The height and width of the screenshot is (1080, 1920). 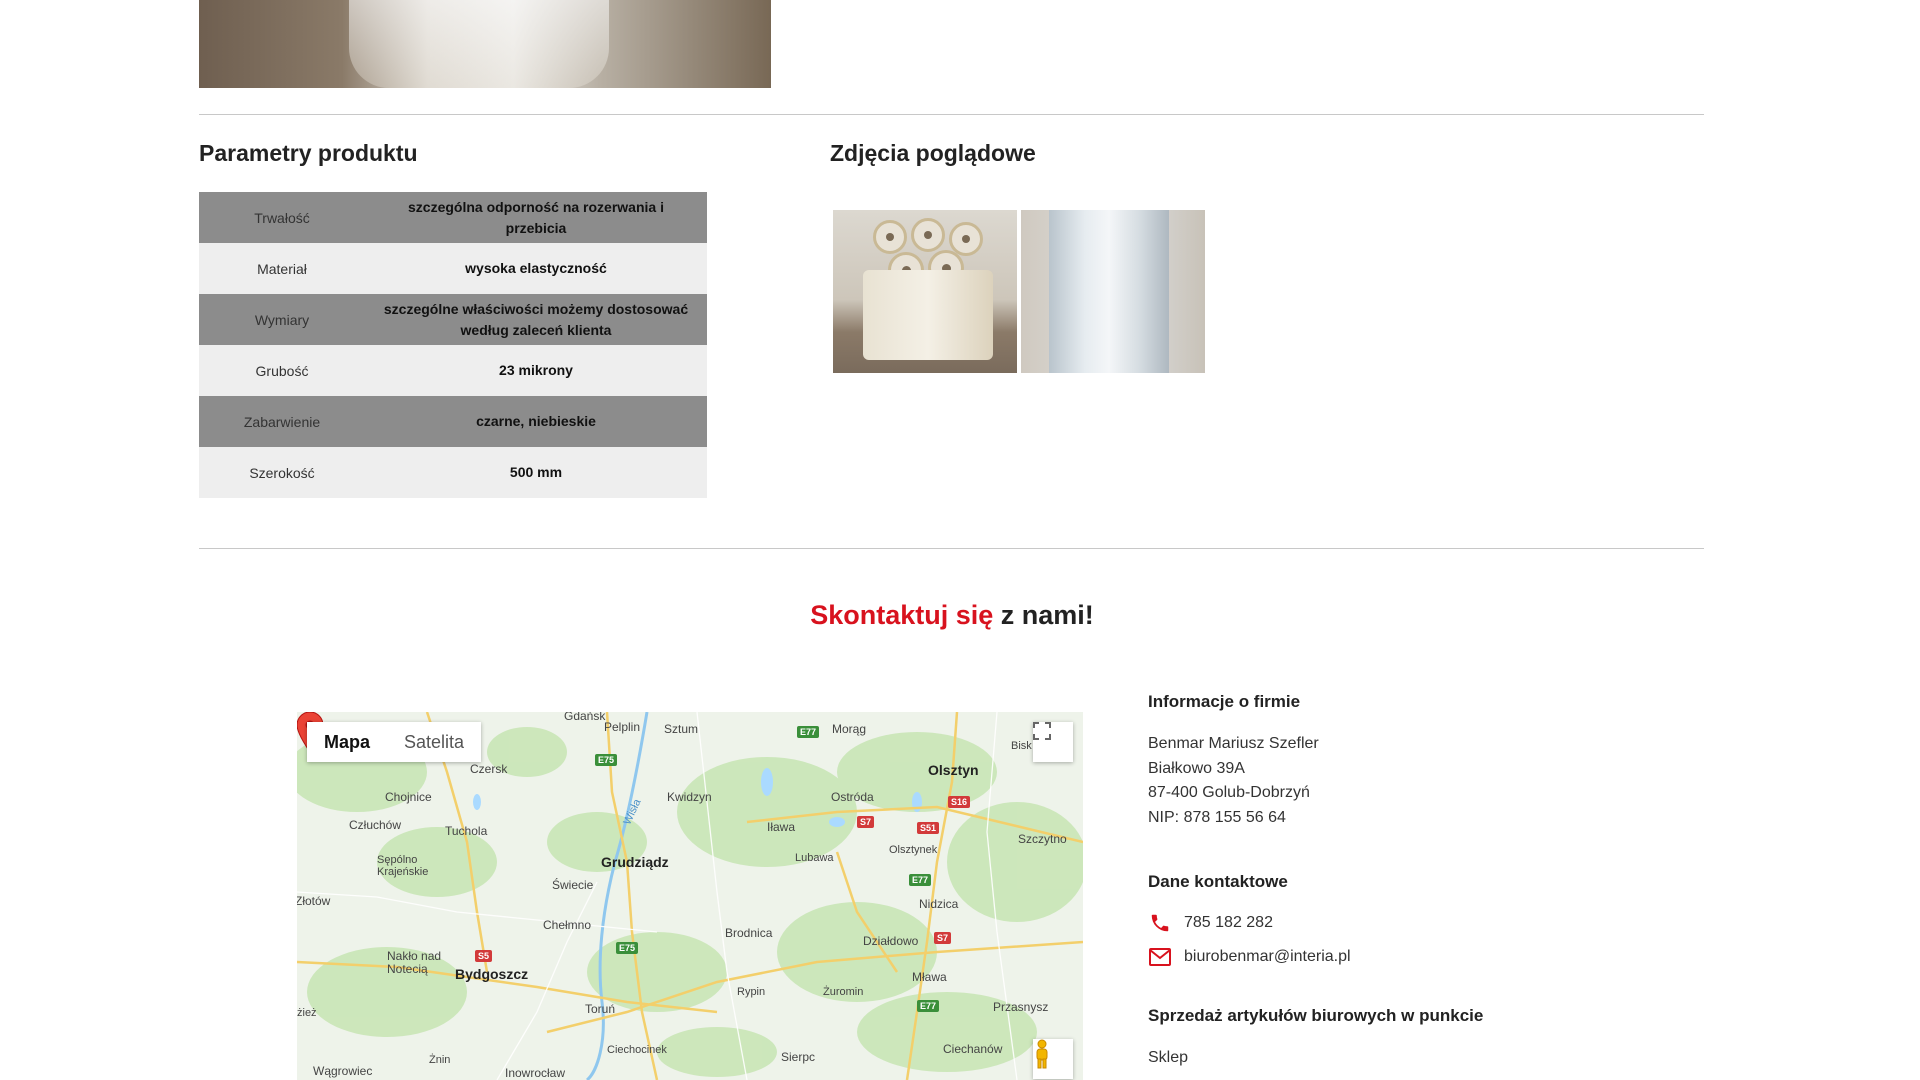 I want to click on product-photo, so click(x=485, y=44).